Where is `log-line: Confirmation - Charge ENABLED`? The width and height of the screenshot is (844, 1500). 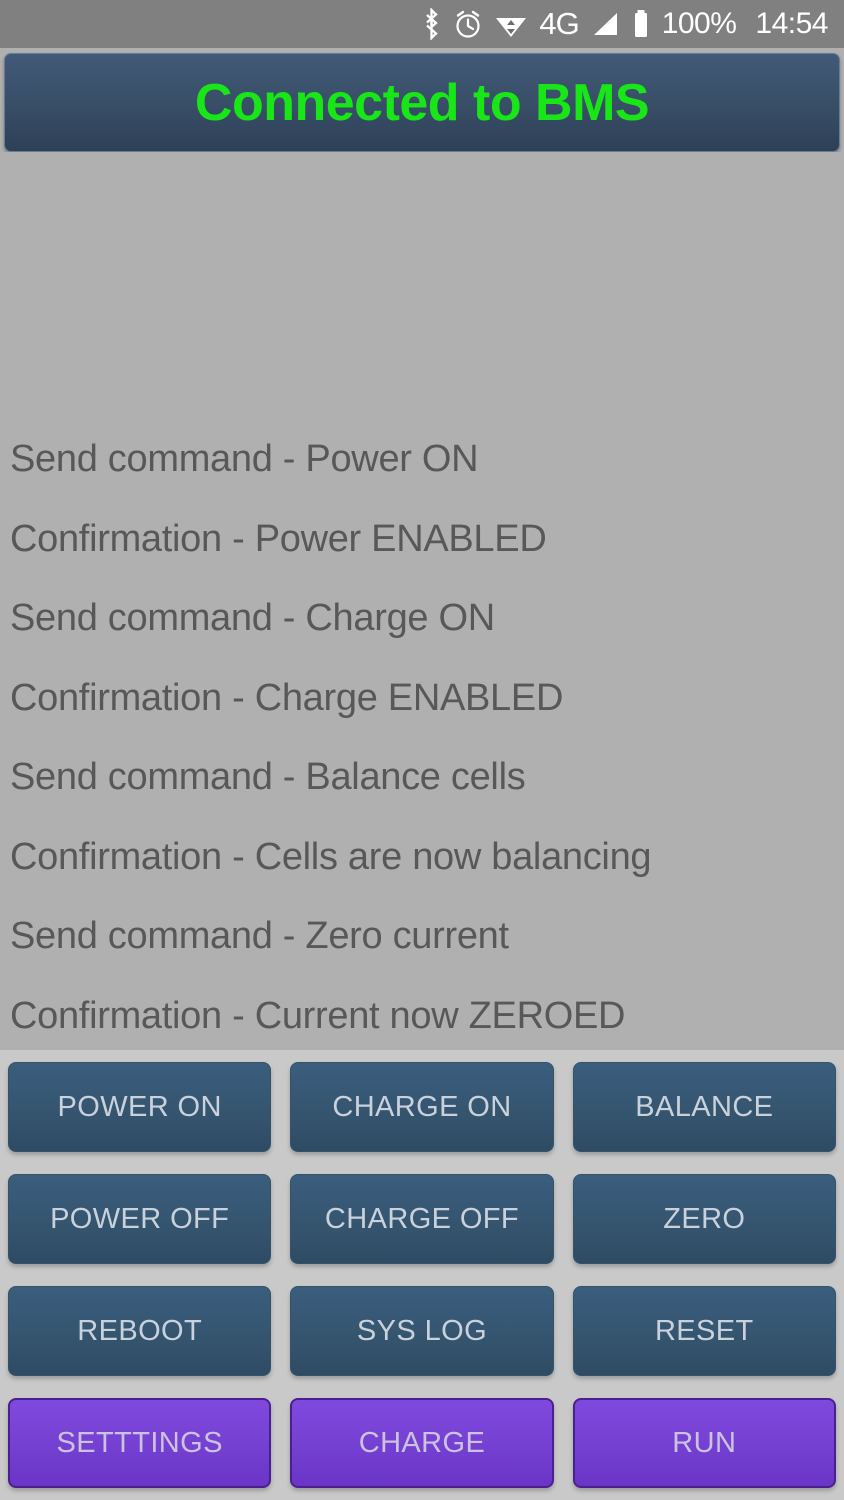 log-line: Confirmation - Charge ENABLED is located at coordinates (287, 697).